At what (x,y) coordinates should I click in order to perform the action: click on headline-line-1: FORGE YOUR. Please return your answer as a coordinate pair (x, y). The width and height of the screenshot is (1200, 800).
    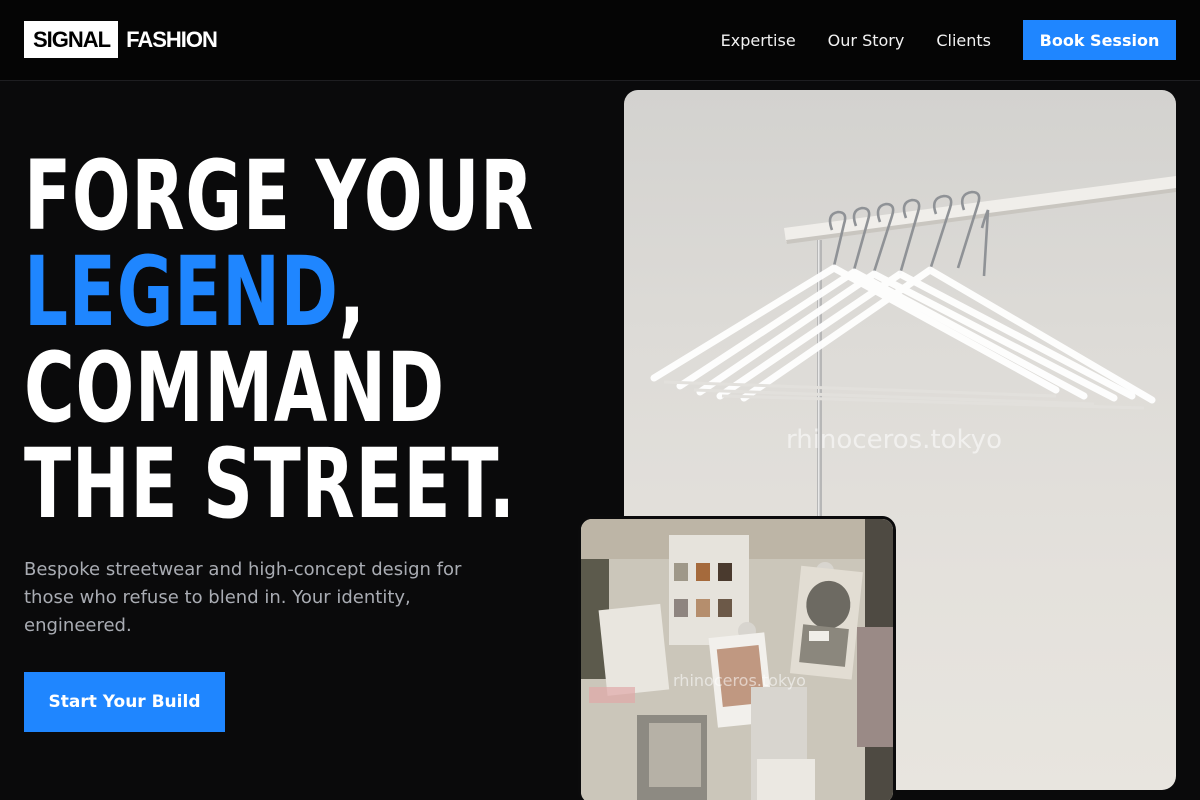
    Looking at the image, I should click on (279, 196).